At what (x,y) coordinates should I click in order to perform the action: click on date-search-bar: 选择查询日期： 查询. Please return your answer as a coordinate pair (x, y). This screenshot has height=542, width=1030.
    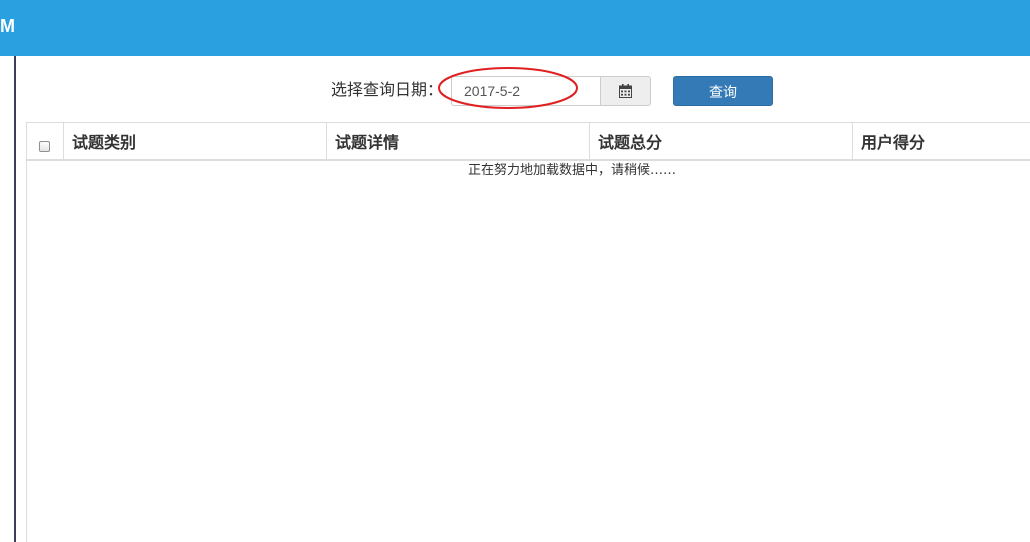
    Looking at the image, I should click on (555, 91).